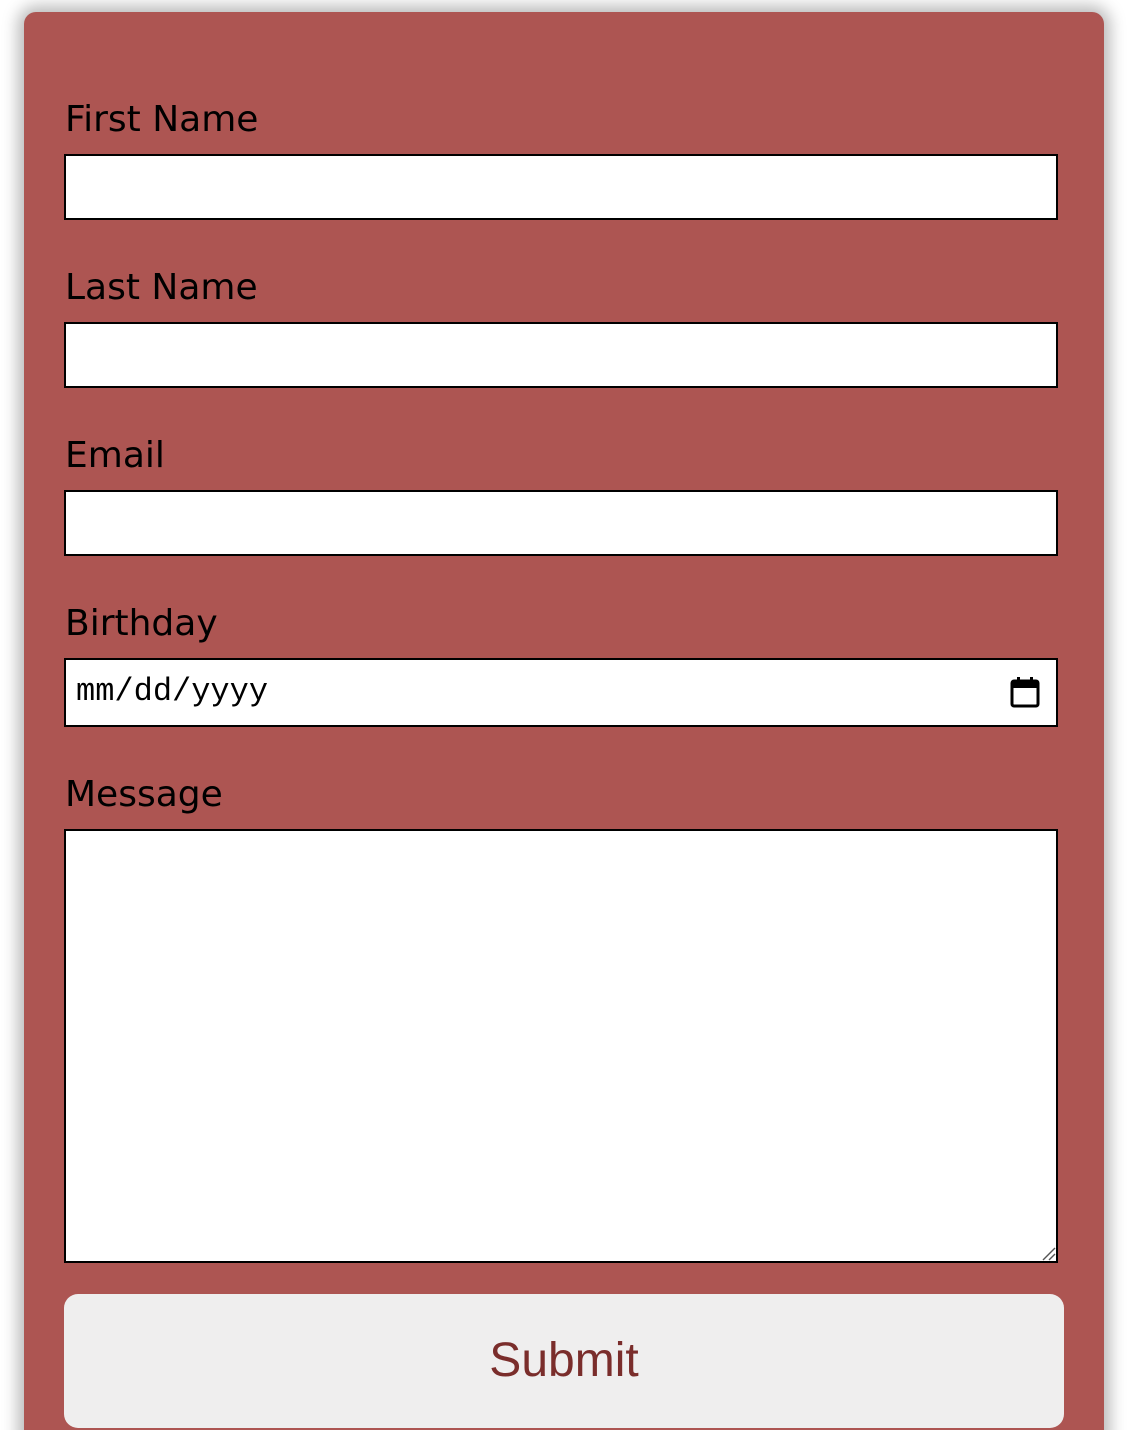 The image size is (1130, 1430). I want to click on birthday-placeholder: mm/dd/yyyy, so click(172, 691).